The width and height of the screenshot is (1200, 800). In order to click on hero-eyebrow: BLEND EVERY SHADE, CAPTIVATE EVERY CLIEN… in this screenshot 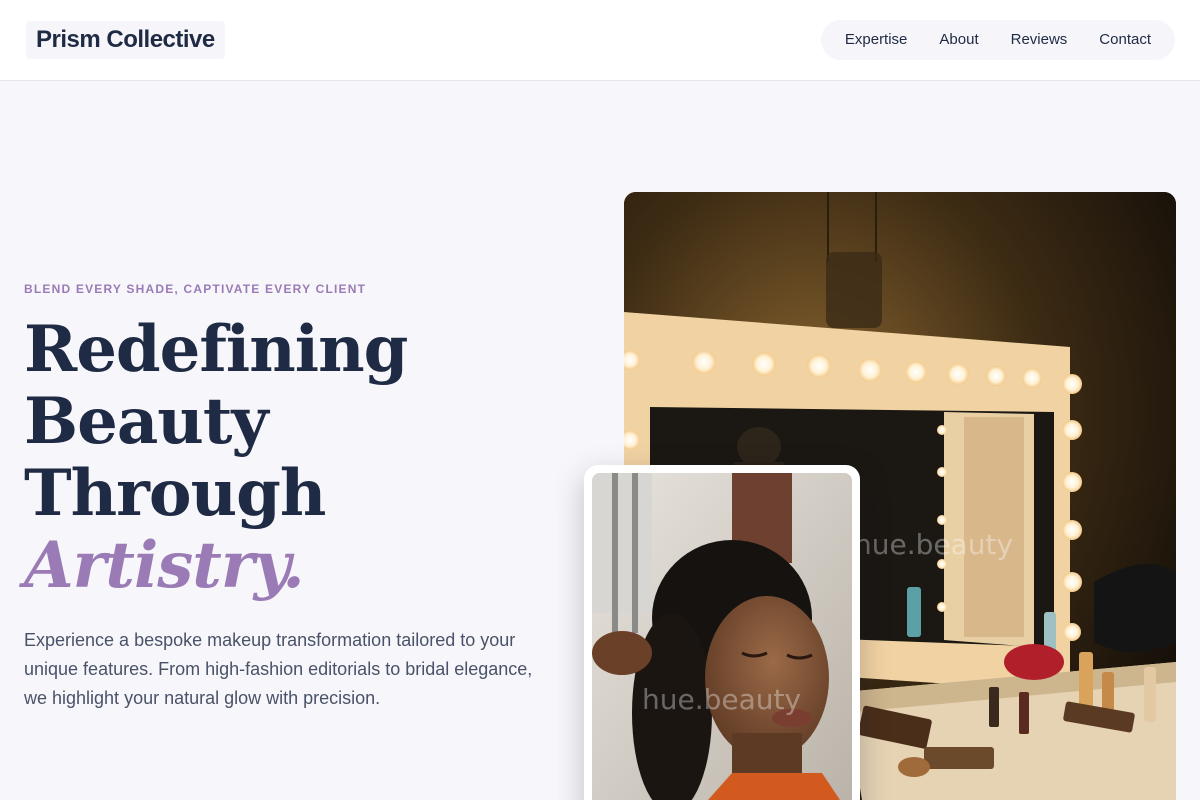, I will do `click(195, 289)`.